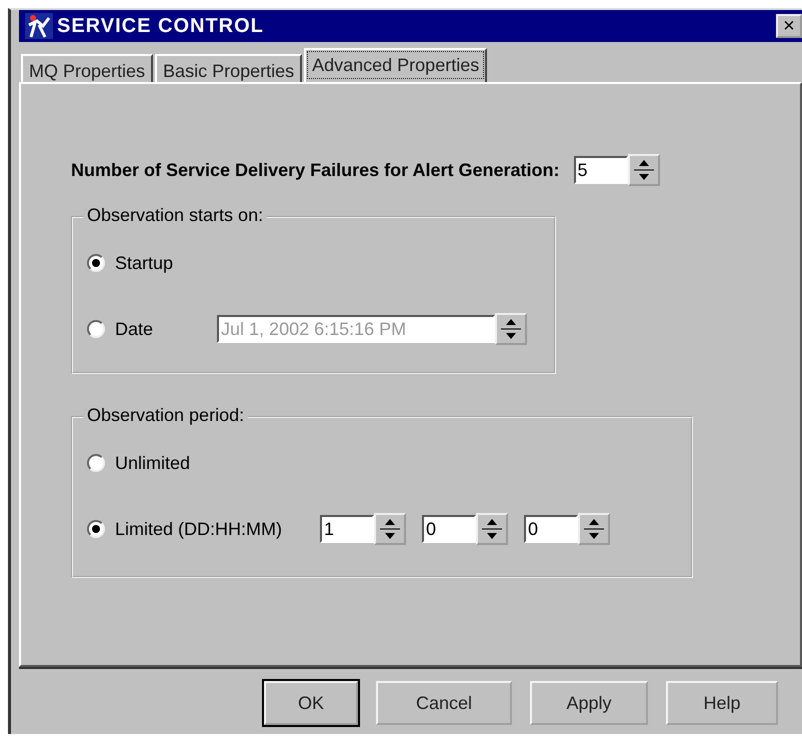  What do you see at coordinates (589, 703) in the screenshot?
I see `dialog-button: Apply` at bounding box center [589, 703].